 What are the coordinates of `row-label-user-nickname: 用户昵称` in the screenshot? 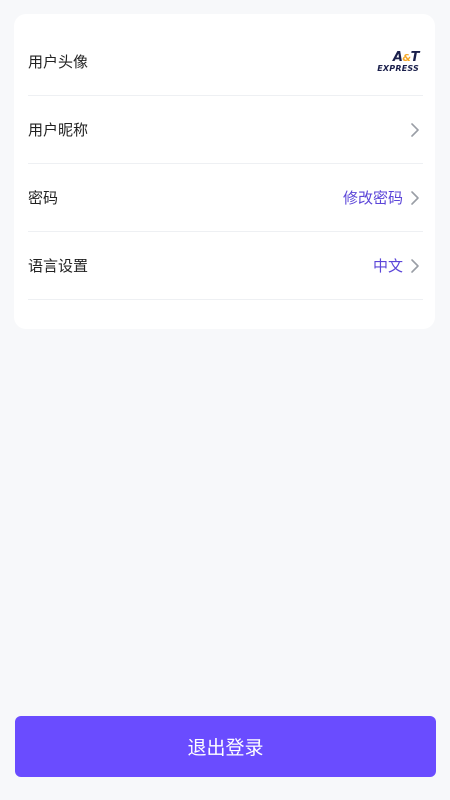 It's located at (58, 130).